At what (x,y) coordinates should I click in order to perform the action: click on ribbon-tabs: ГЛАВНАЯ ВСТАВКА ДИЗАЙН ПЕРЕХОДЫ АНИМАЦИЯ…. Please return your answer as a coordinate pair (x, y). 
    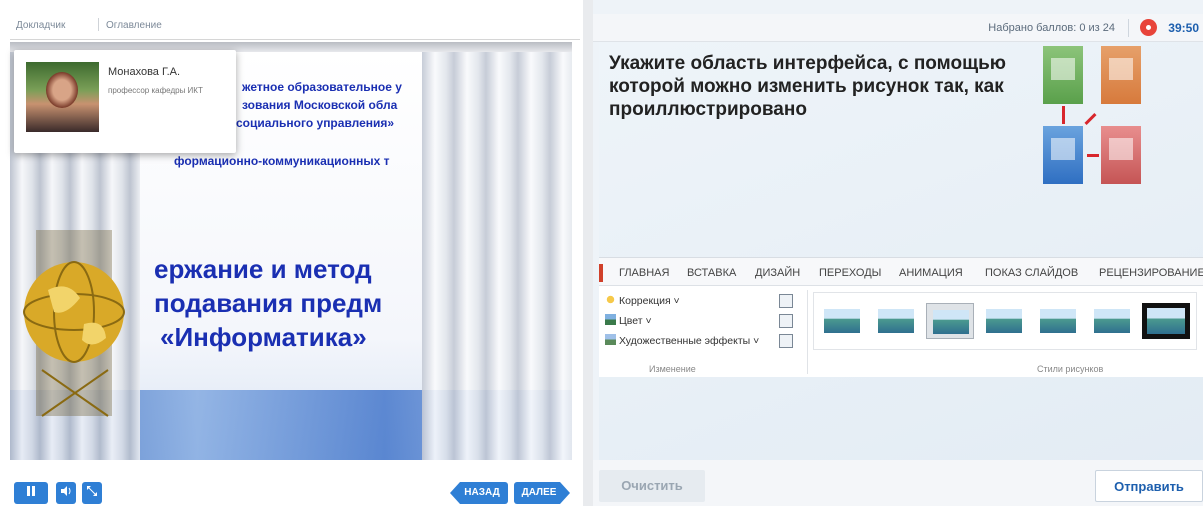
    Looking at the image, I should click on (901, 272).